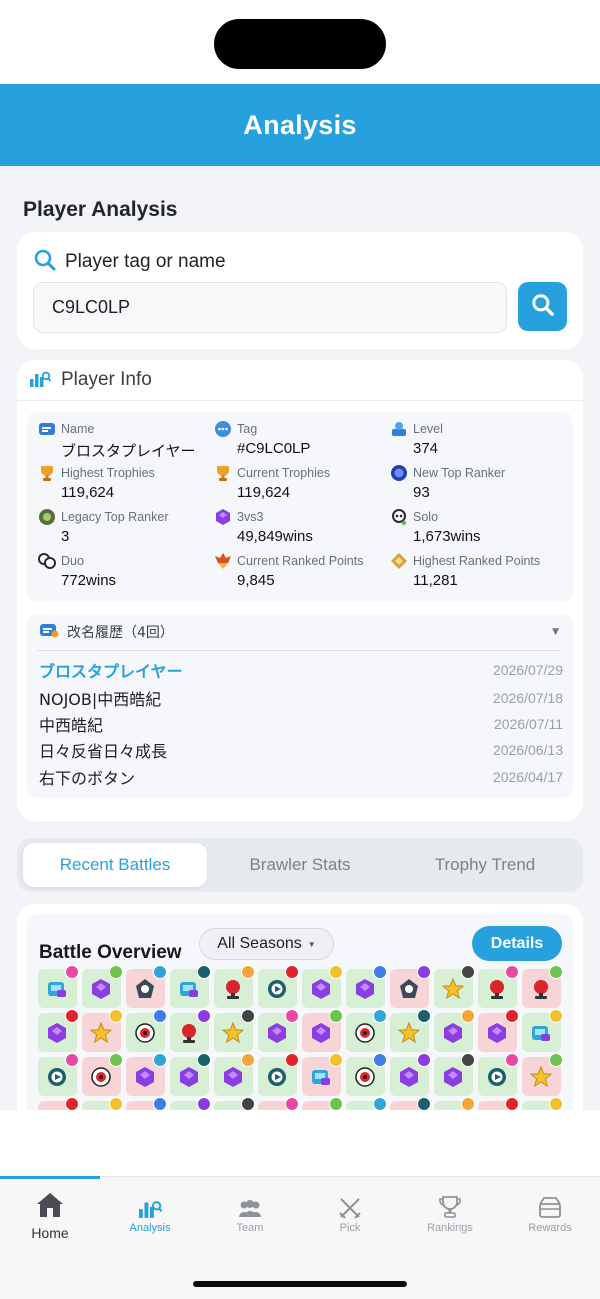 This screenshot has height=1299, width=600. Describe the element at coordinates (223, 517) in the screenshot. I see `gem-icon` at that location.